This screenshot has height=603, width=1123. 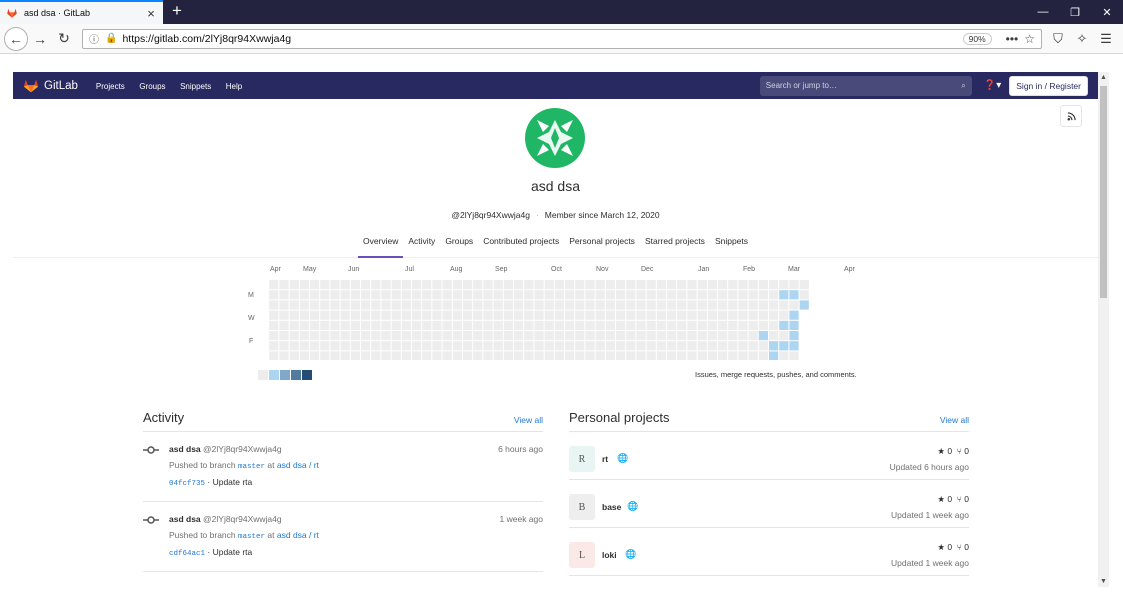 What do you see at coordinates (521, 247) in the screenshot?
I see `tab-contributed-projects: Contributed projects` at bounding box center [521, 247].